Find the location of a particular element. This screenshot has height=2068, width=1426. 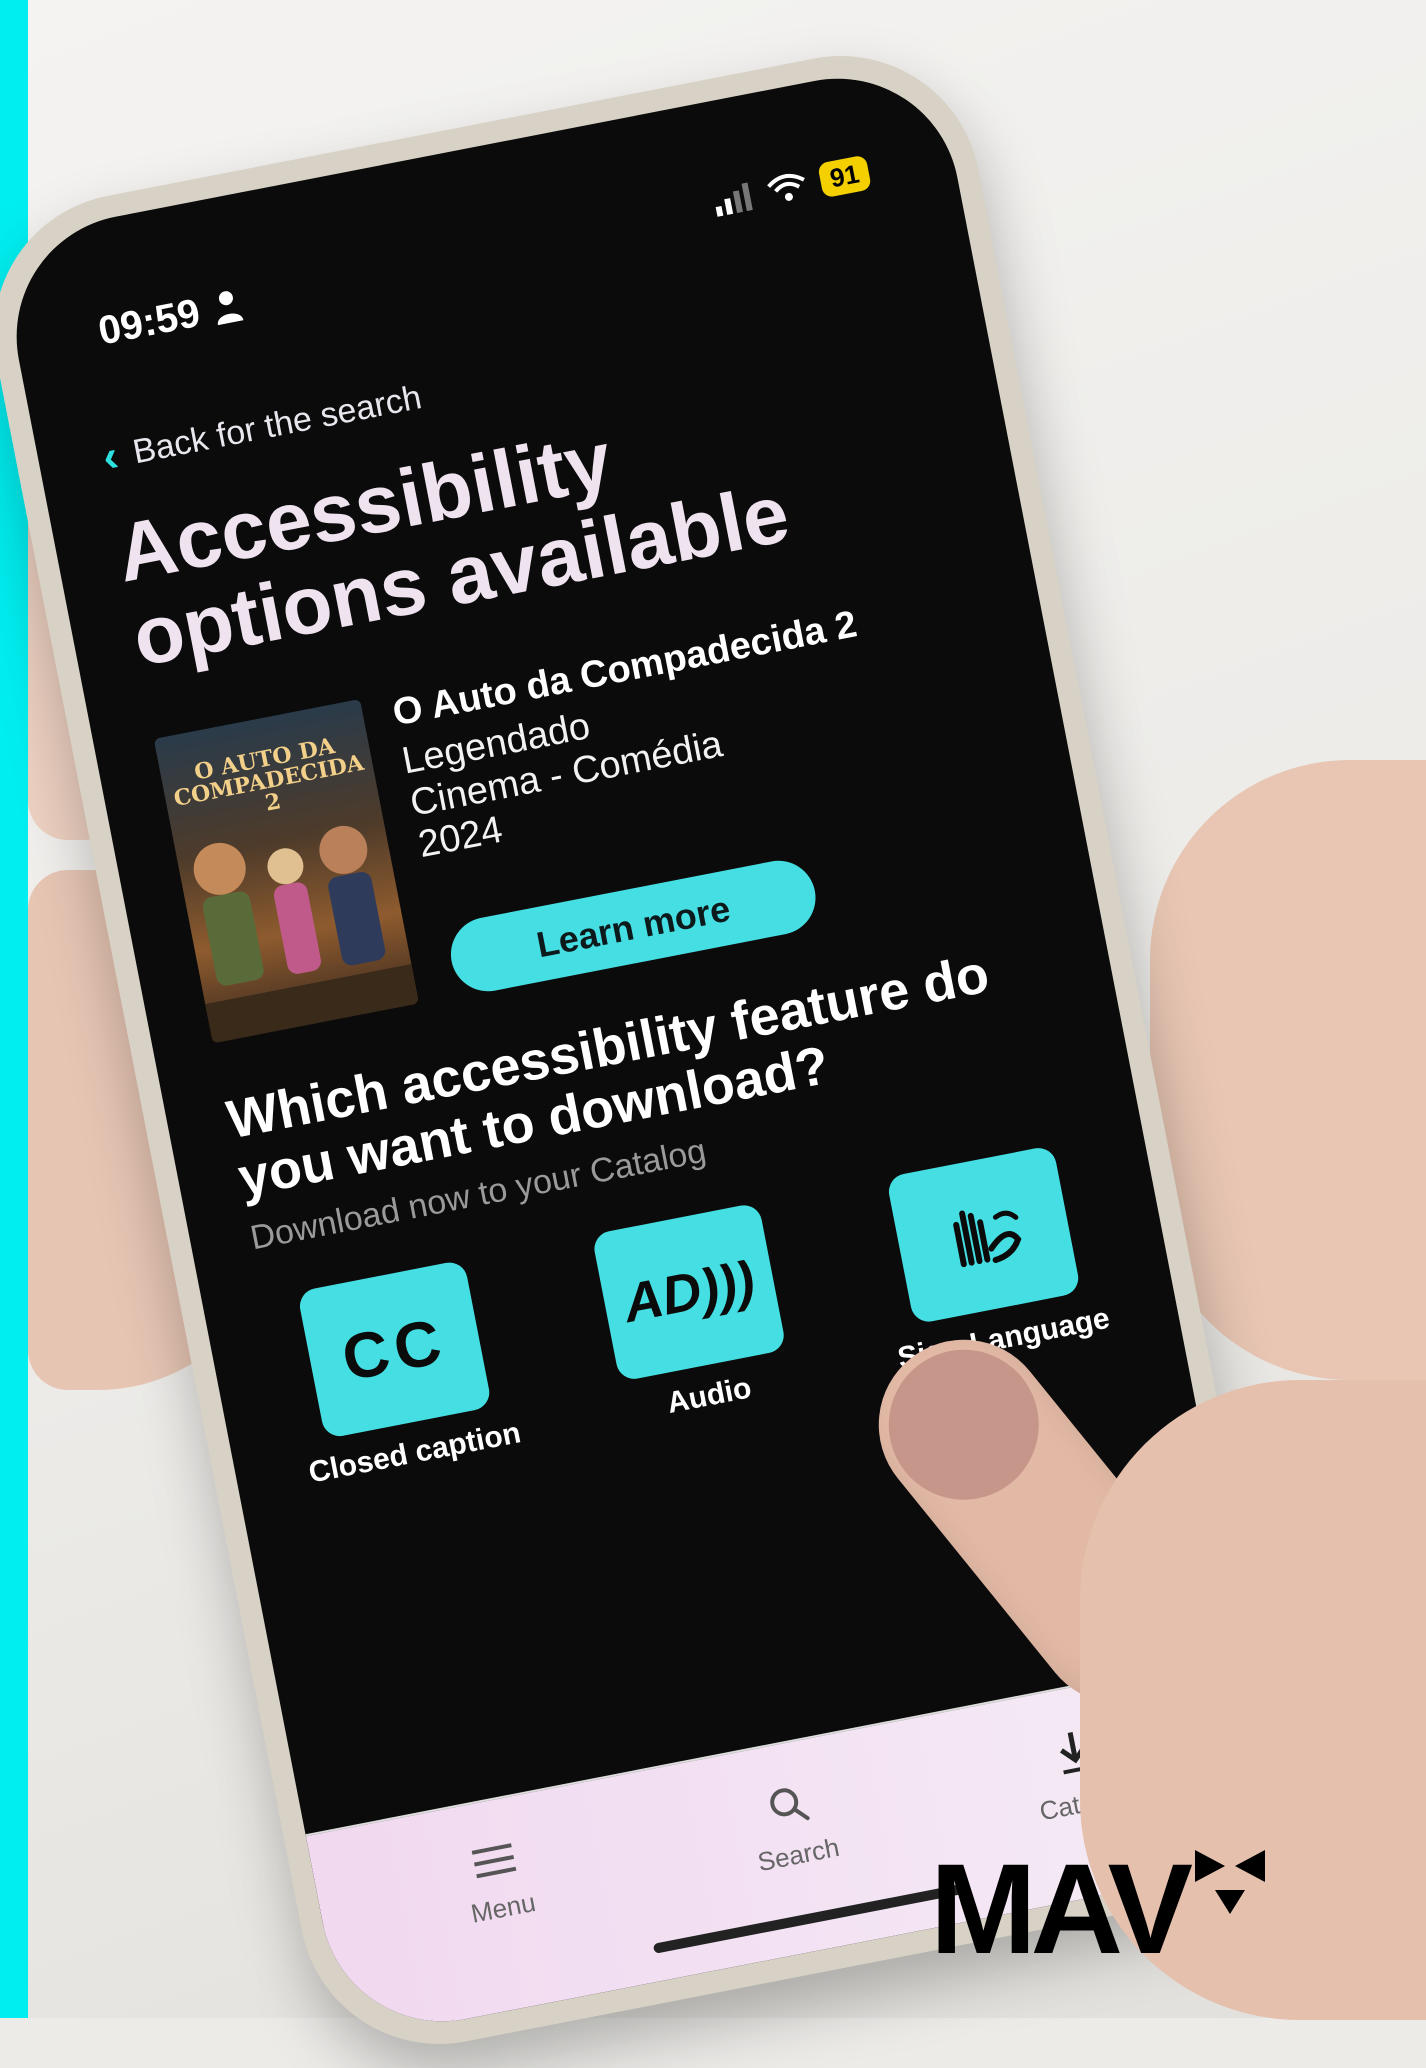

movie-poster: O AUTO DA COMPADECIDA 2 is located at coordinates (286, 871).